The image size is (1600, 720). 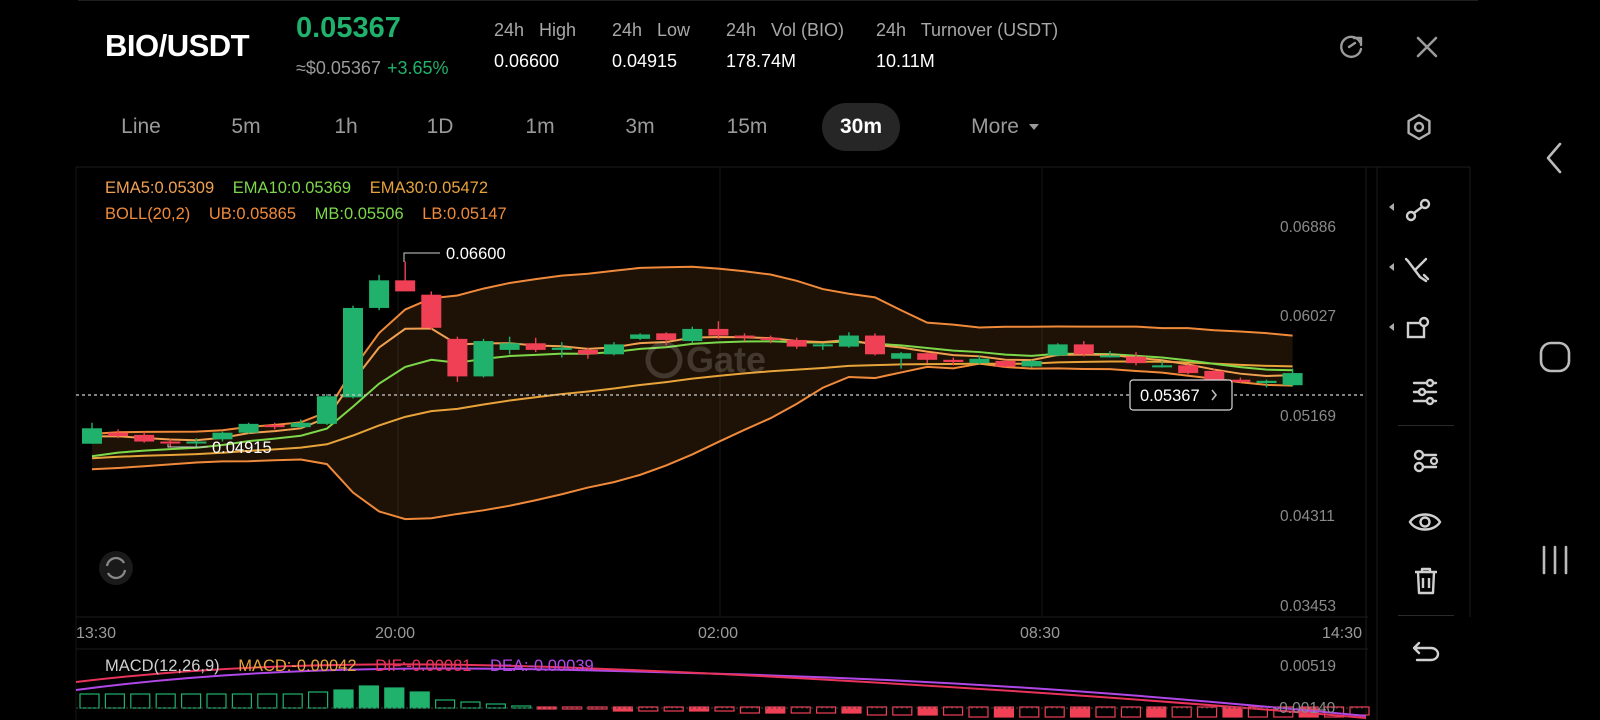 What do you see at coordinates (1040, 633) in the screenshot?
I see `time-axis-label: 08:30` at bounding box center [1040, 633].